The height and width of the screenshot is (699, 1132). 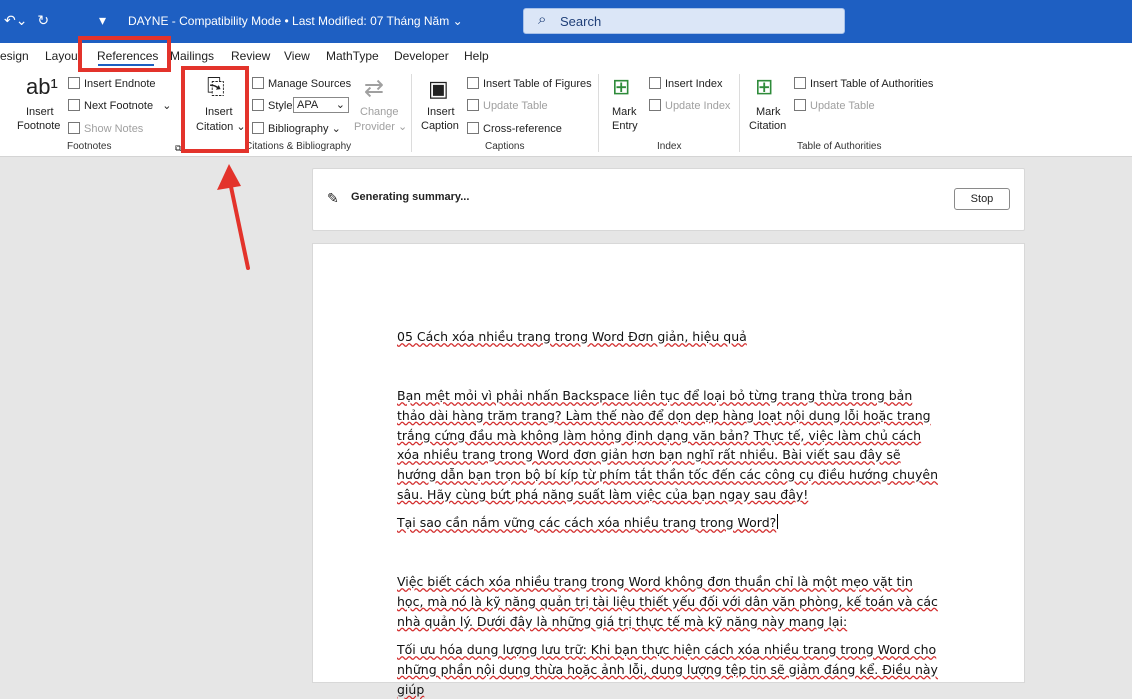 I want to click on insert-endnote-button: Insert Endnote, so click(x=112, y=83).